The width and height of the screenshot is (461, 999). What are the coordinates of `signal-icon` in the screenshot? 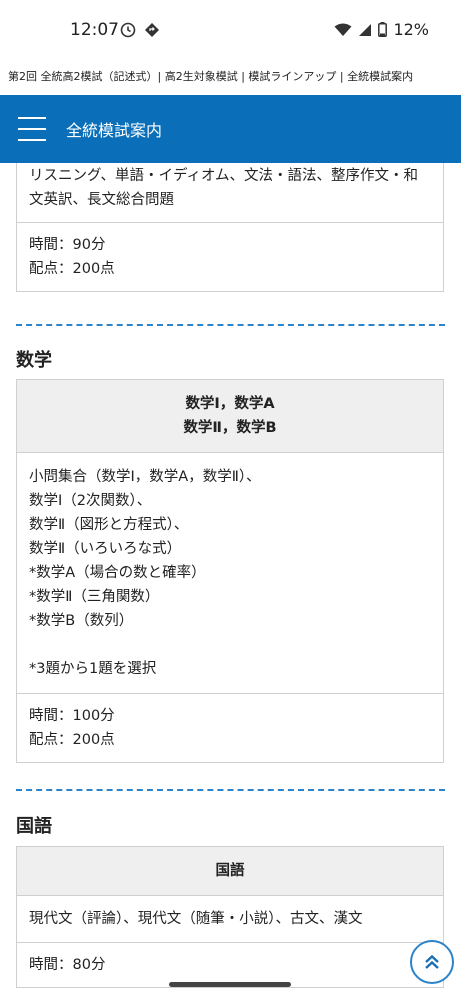 It's located at (365, 29).